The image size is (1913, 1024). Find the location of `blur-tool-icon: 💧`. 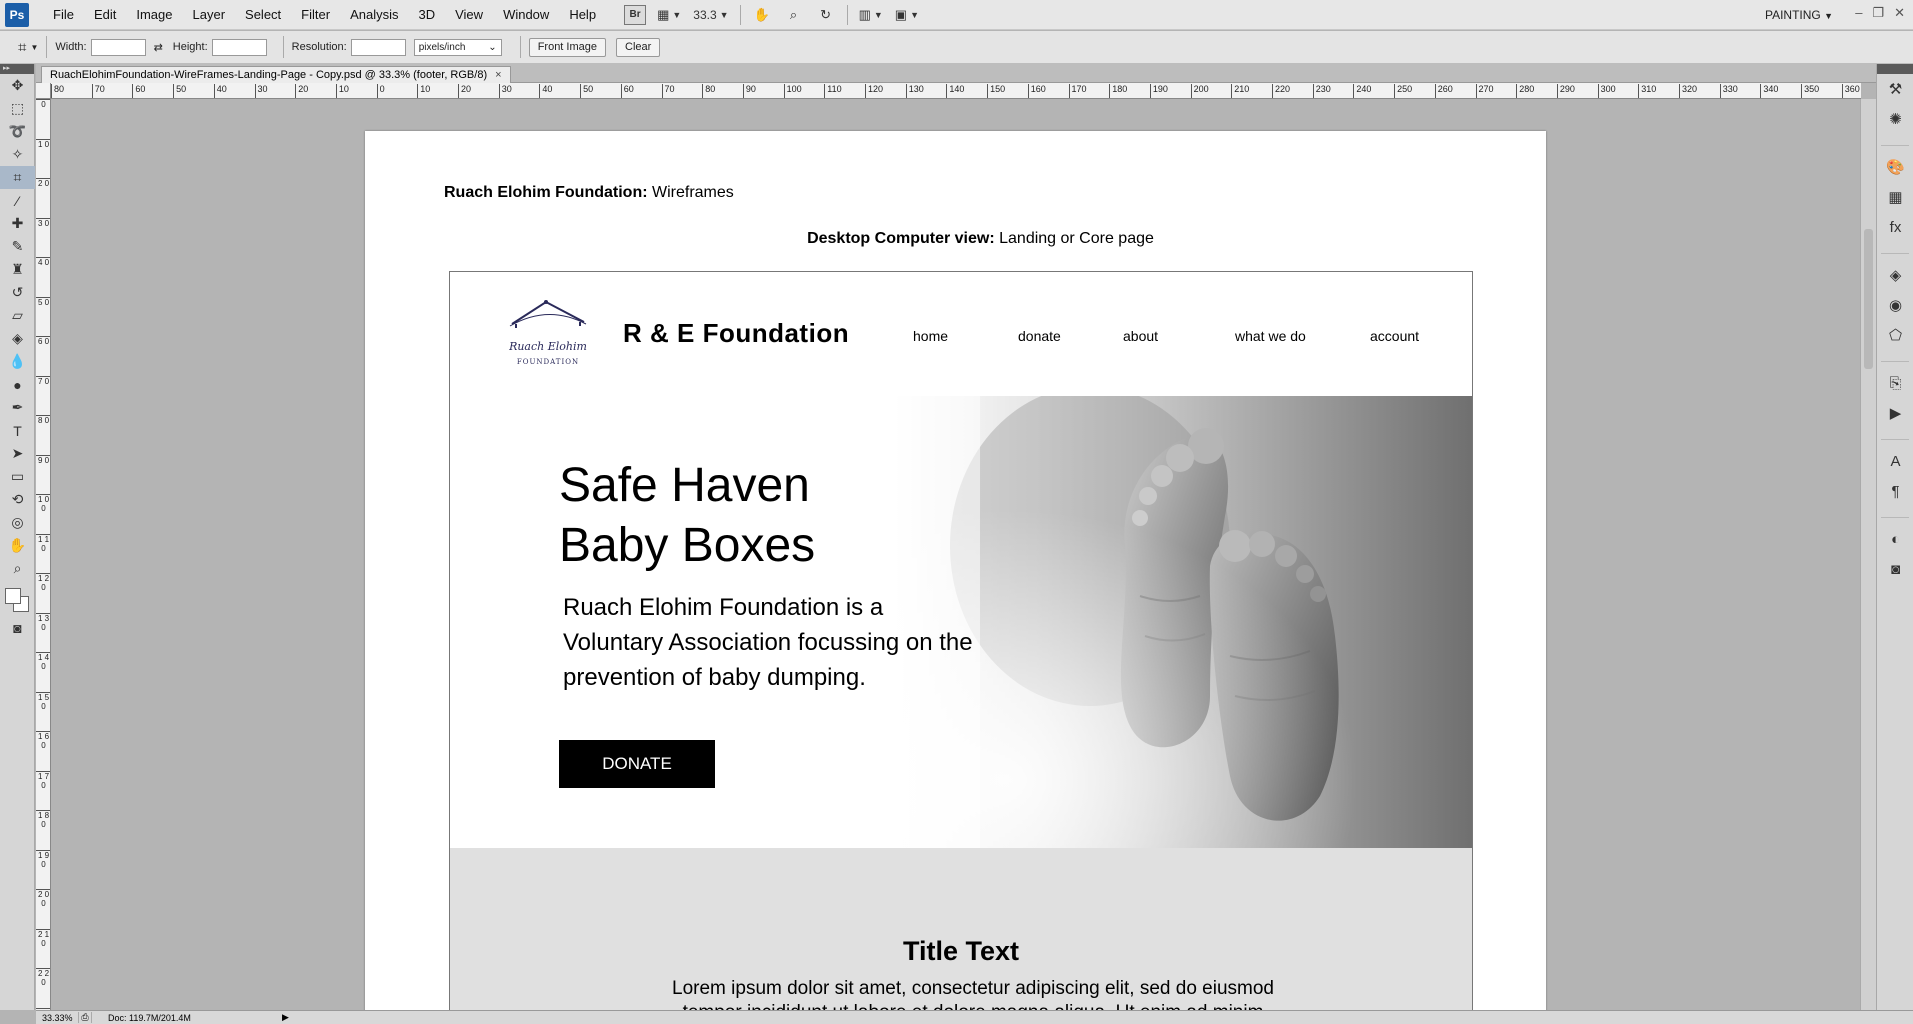

blur-tool-icon: 💧 is located at coordinates (17, 361).